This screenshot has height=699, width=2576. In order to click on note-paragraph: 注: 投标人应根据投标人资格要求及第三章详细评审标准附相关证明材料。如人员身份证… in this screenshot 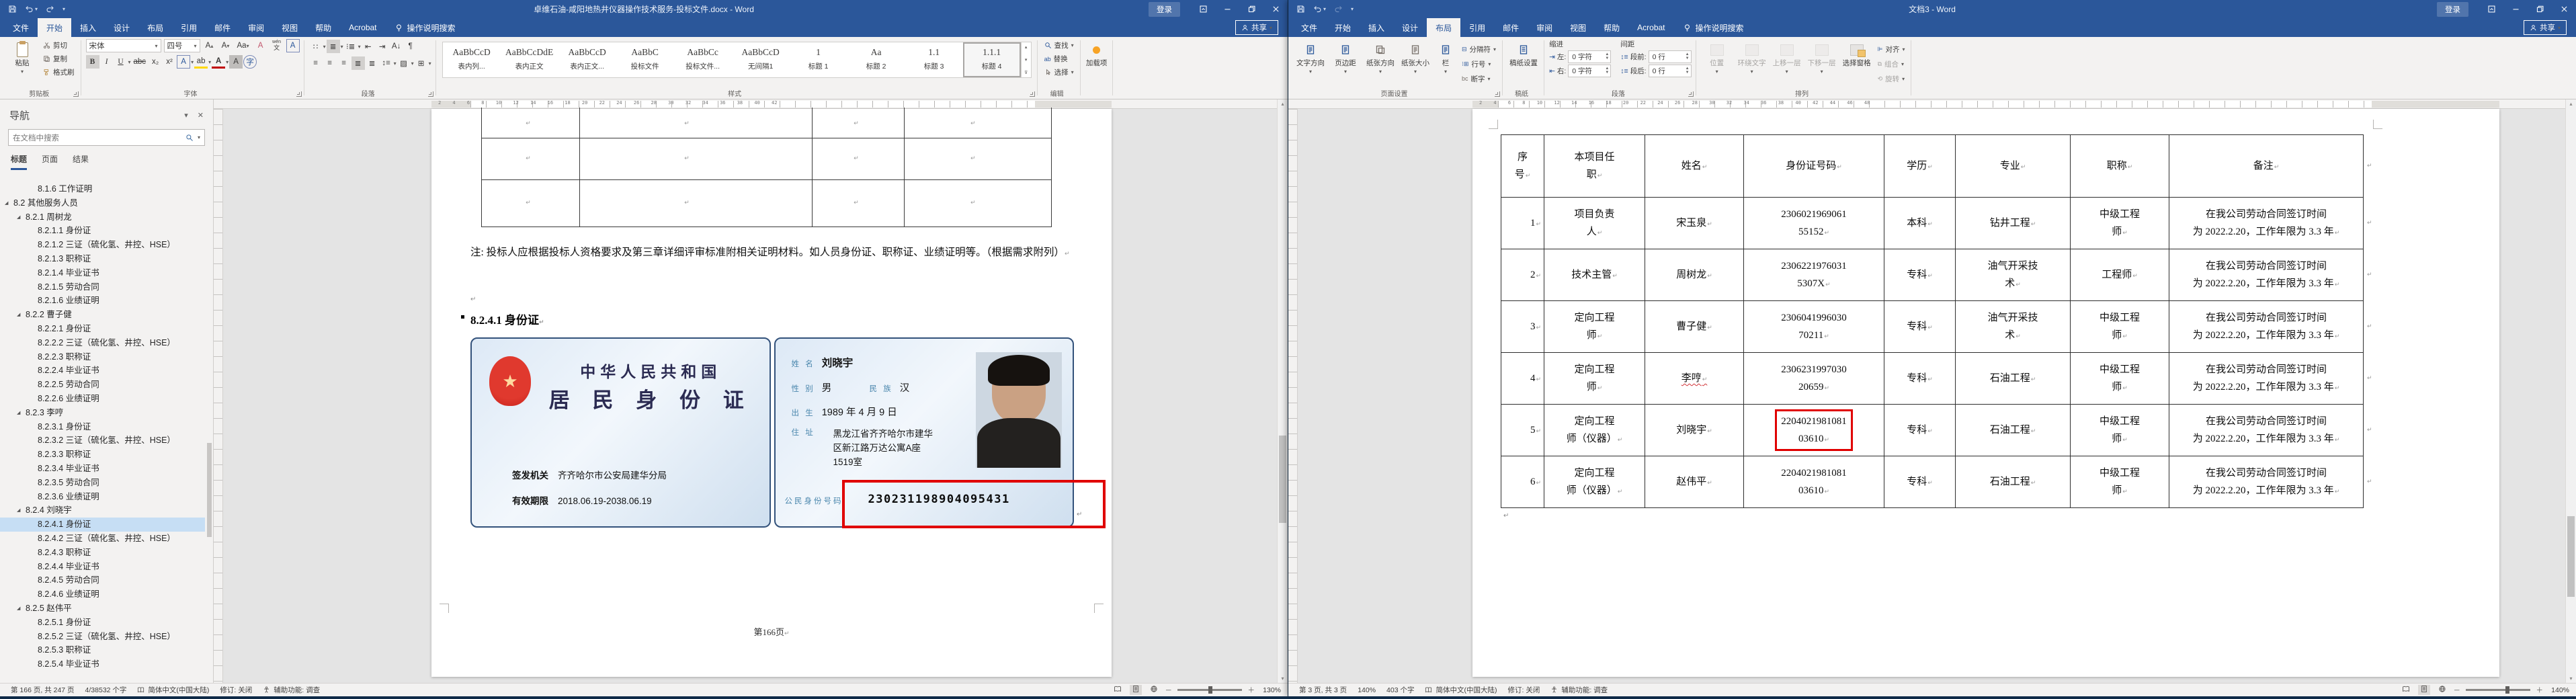, I will do `click(773, 254)`.